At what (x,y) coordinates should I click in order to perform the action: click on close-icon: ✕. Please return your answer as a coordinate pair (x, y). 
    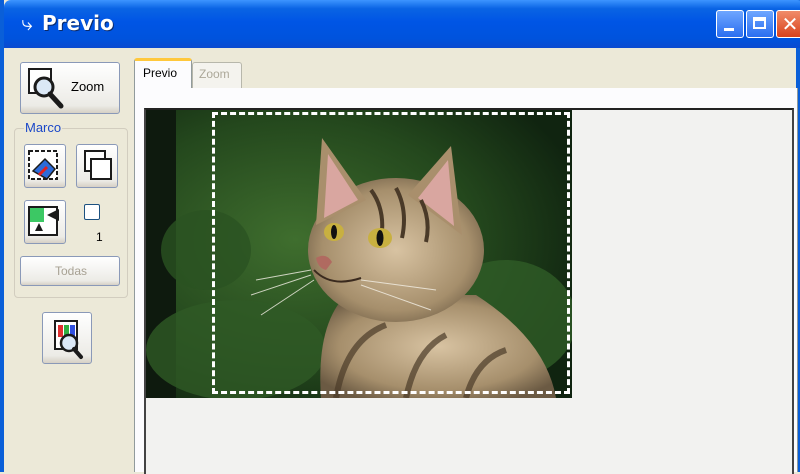
    Looking at the image, I should click on (790, 24).